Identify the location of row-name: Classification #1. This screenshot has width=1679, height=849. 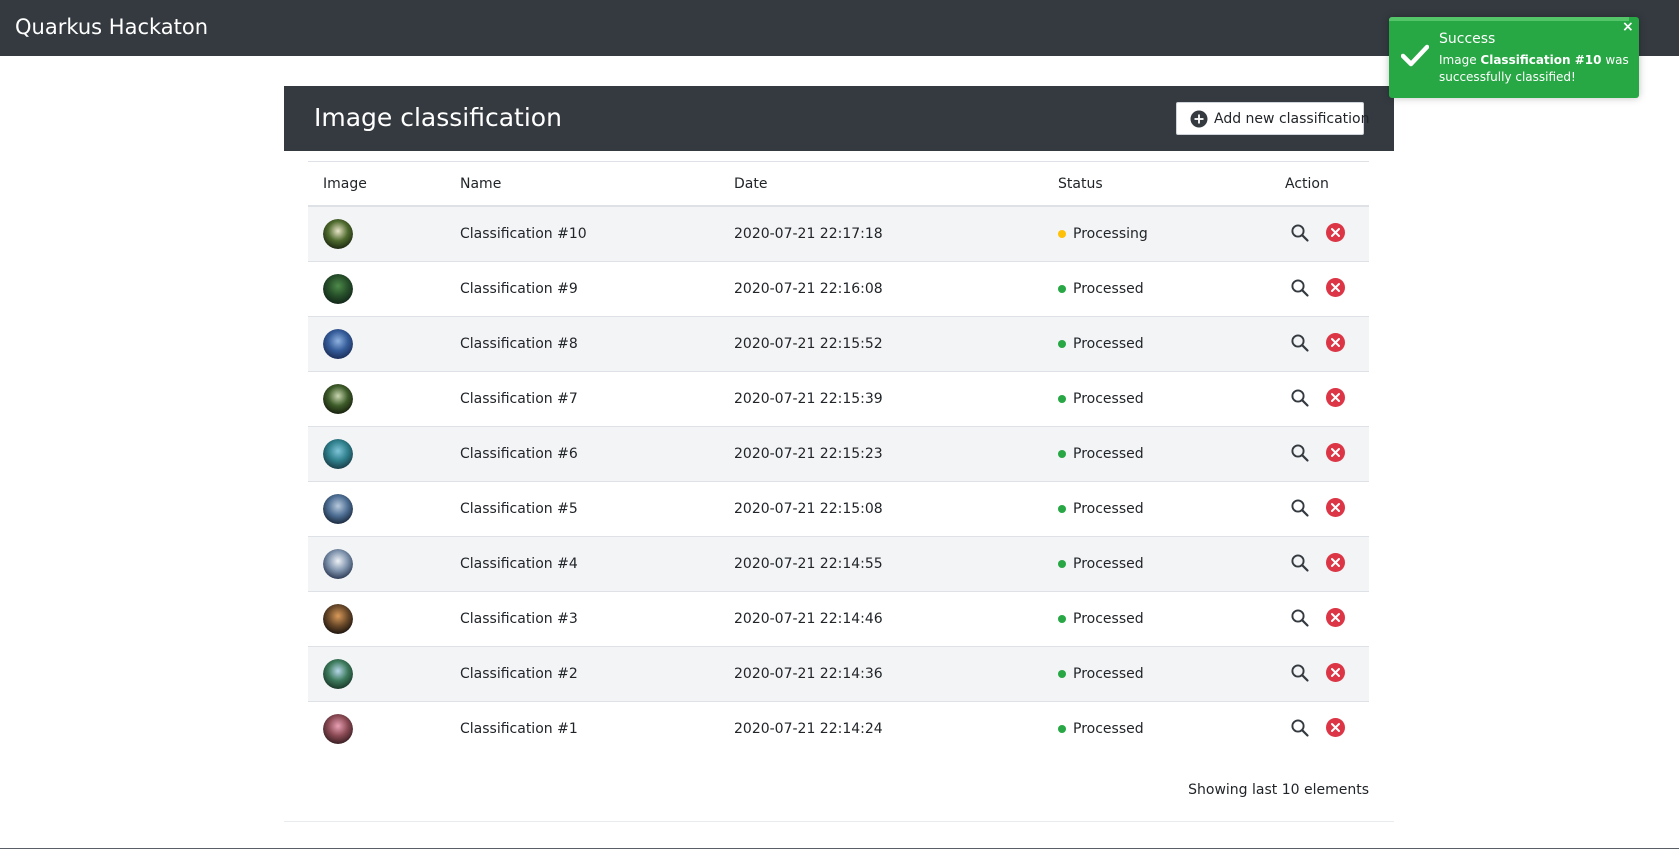
(519, 729).